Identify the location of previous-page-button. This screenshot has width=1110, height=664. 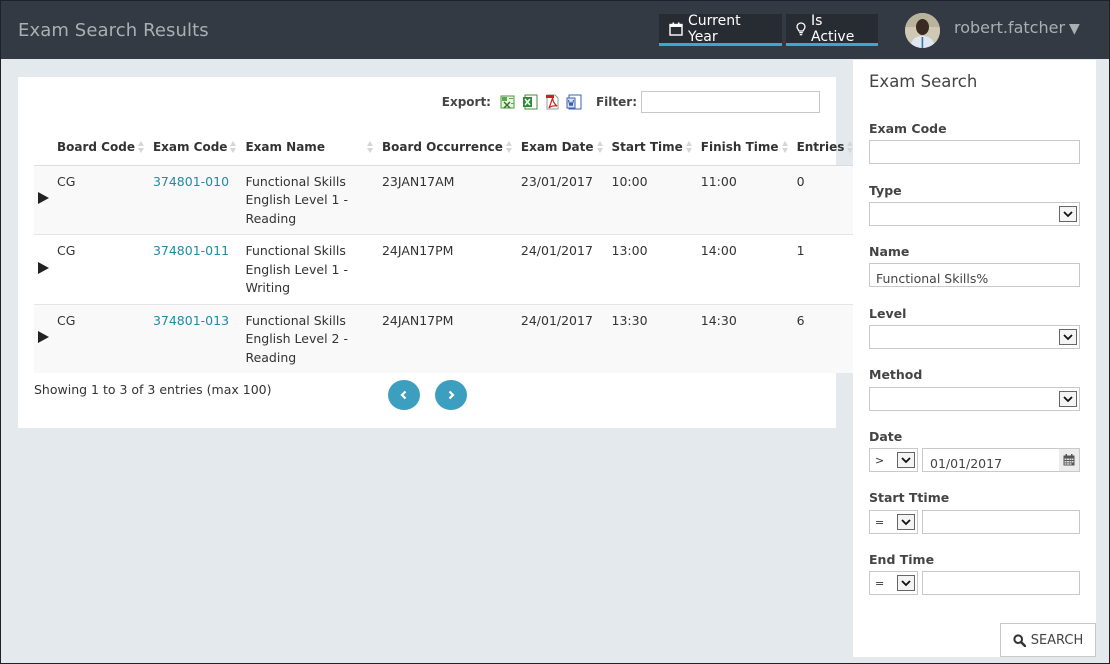
(404, 395).